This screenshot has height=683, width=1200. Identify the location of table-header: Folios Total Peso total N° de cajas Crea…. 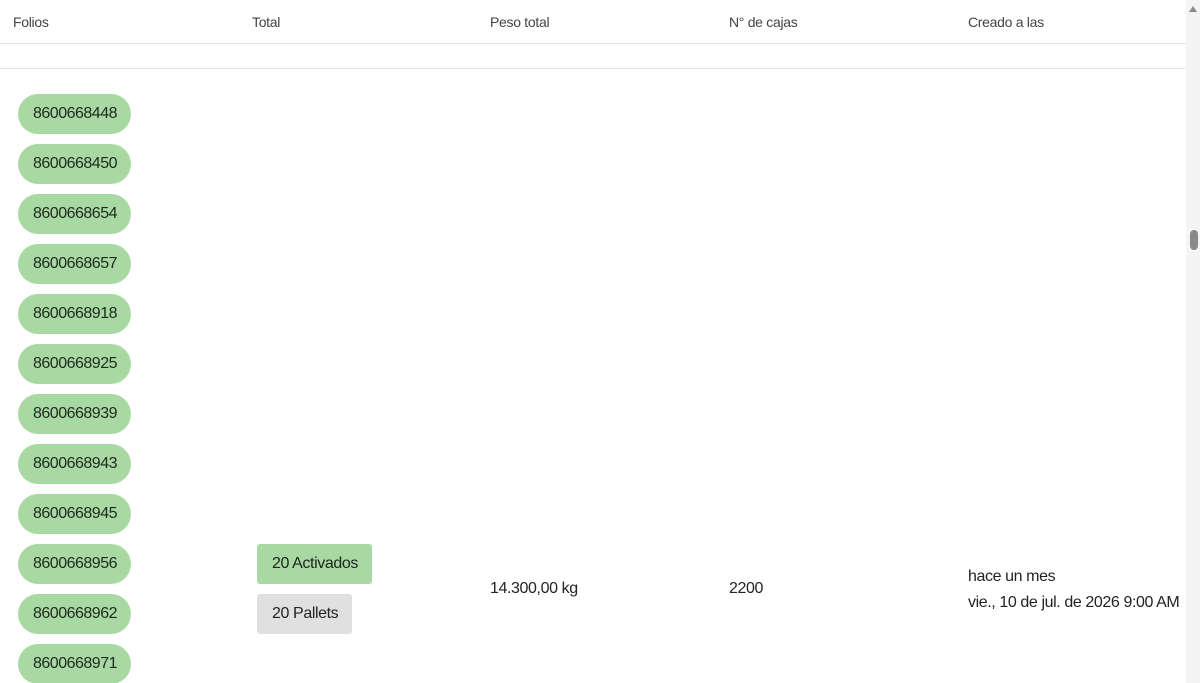
(593, 22).